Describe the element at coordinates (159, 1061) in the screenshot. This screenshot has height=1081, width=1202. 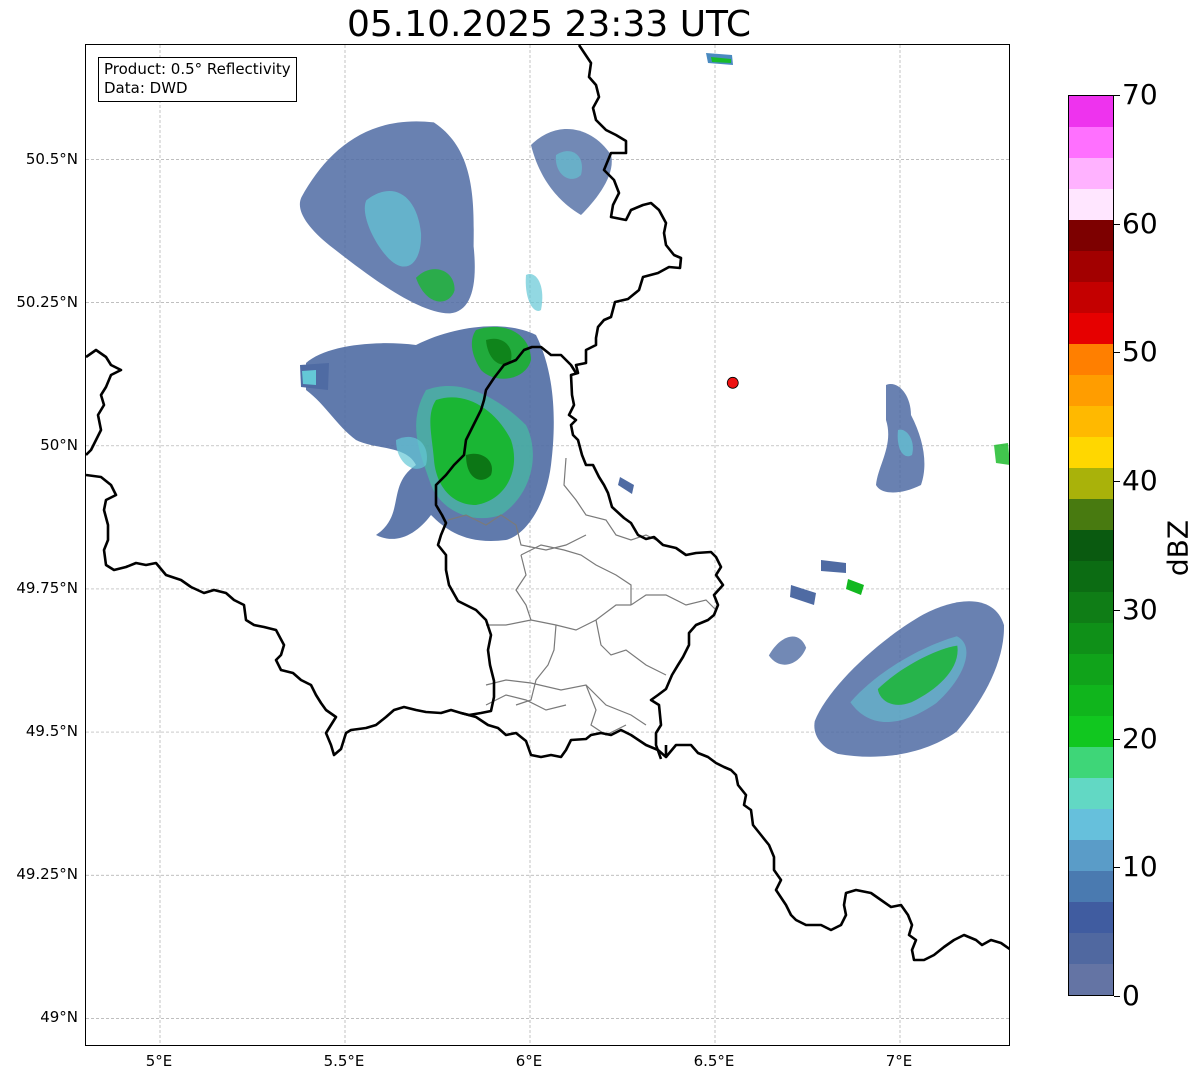
I see `lon-tick-label: 5°E` at that location.